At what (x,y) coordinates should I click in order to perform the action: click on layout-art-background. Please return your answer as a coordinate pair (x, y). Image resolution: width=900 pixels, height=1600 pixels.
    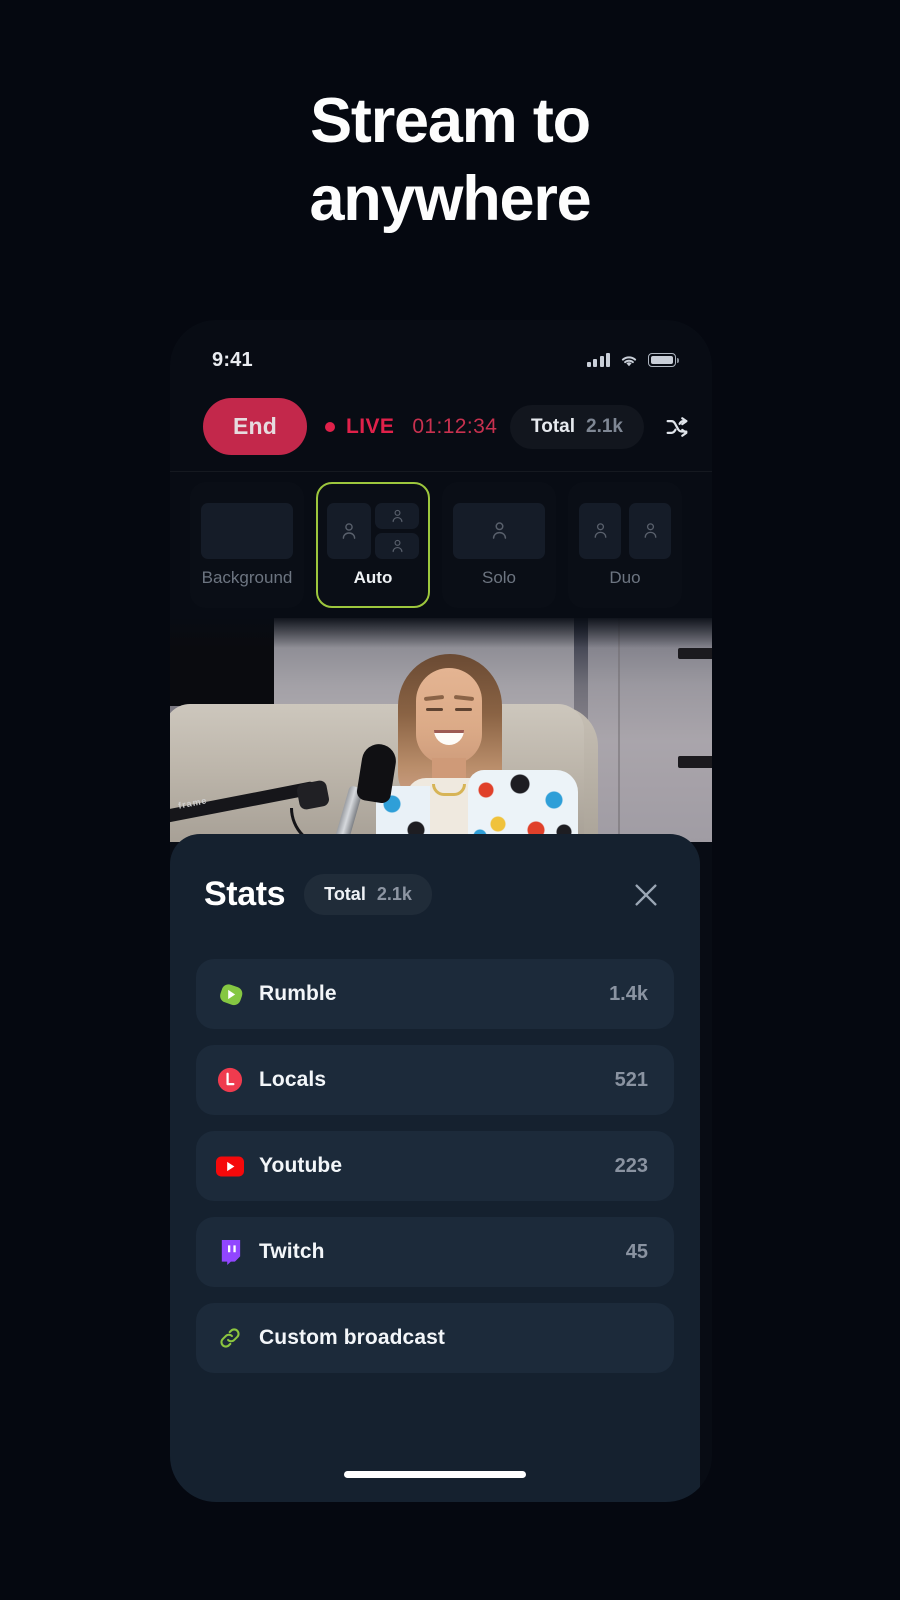
    Looking at the image, I should click on (247, 530).